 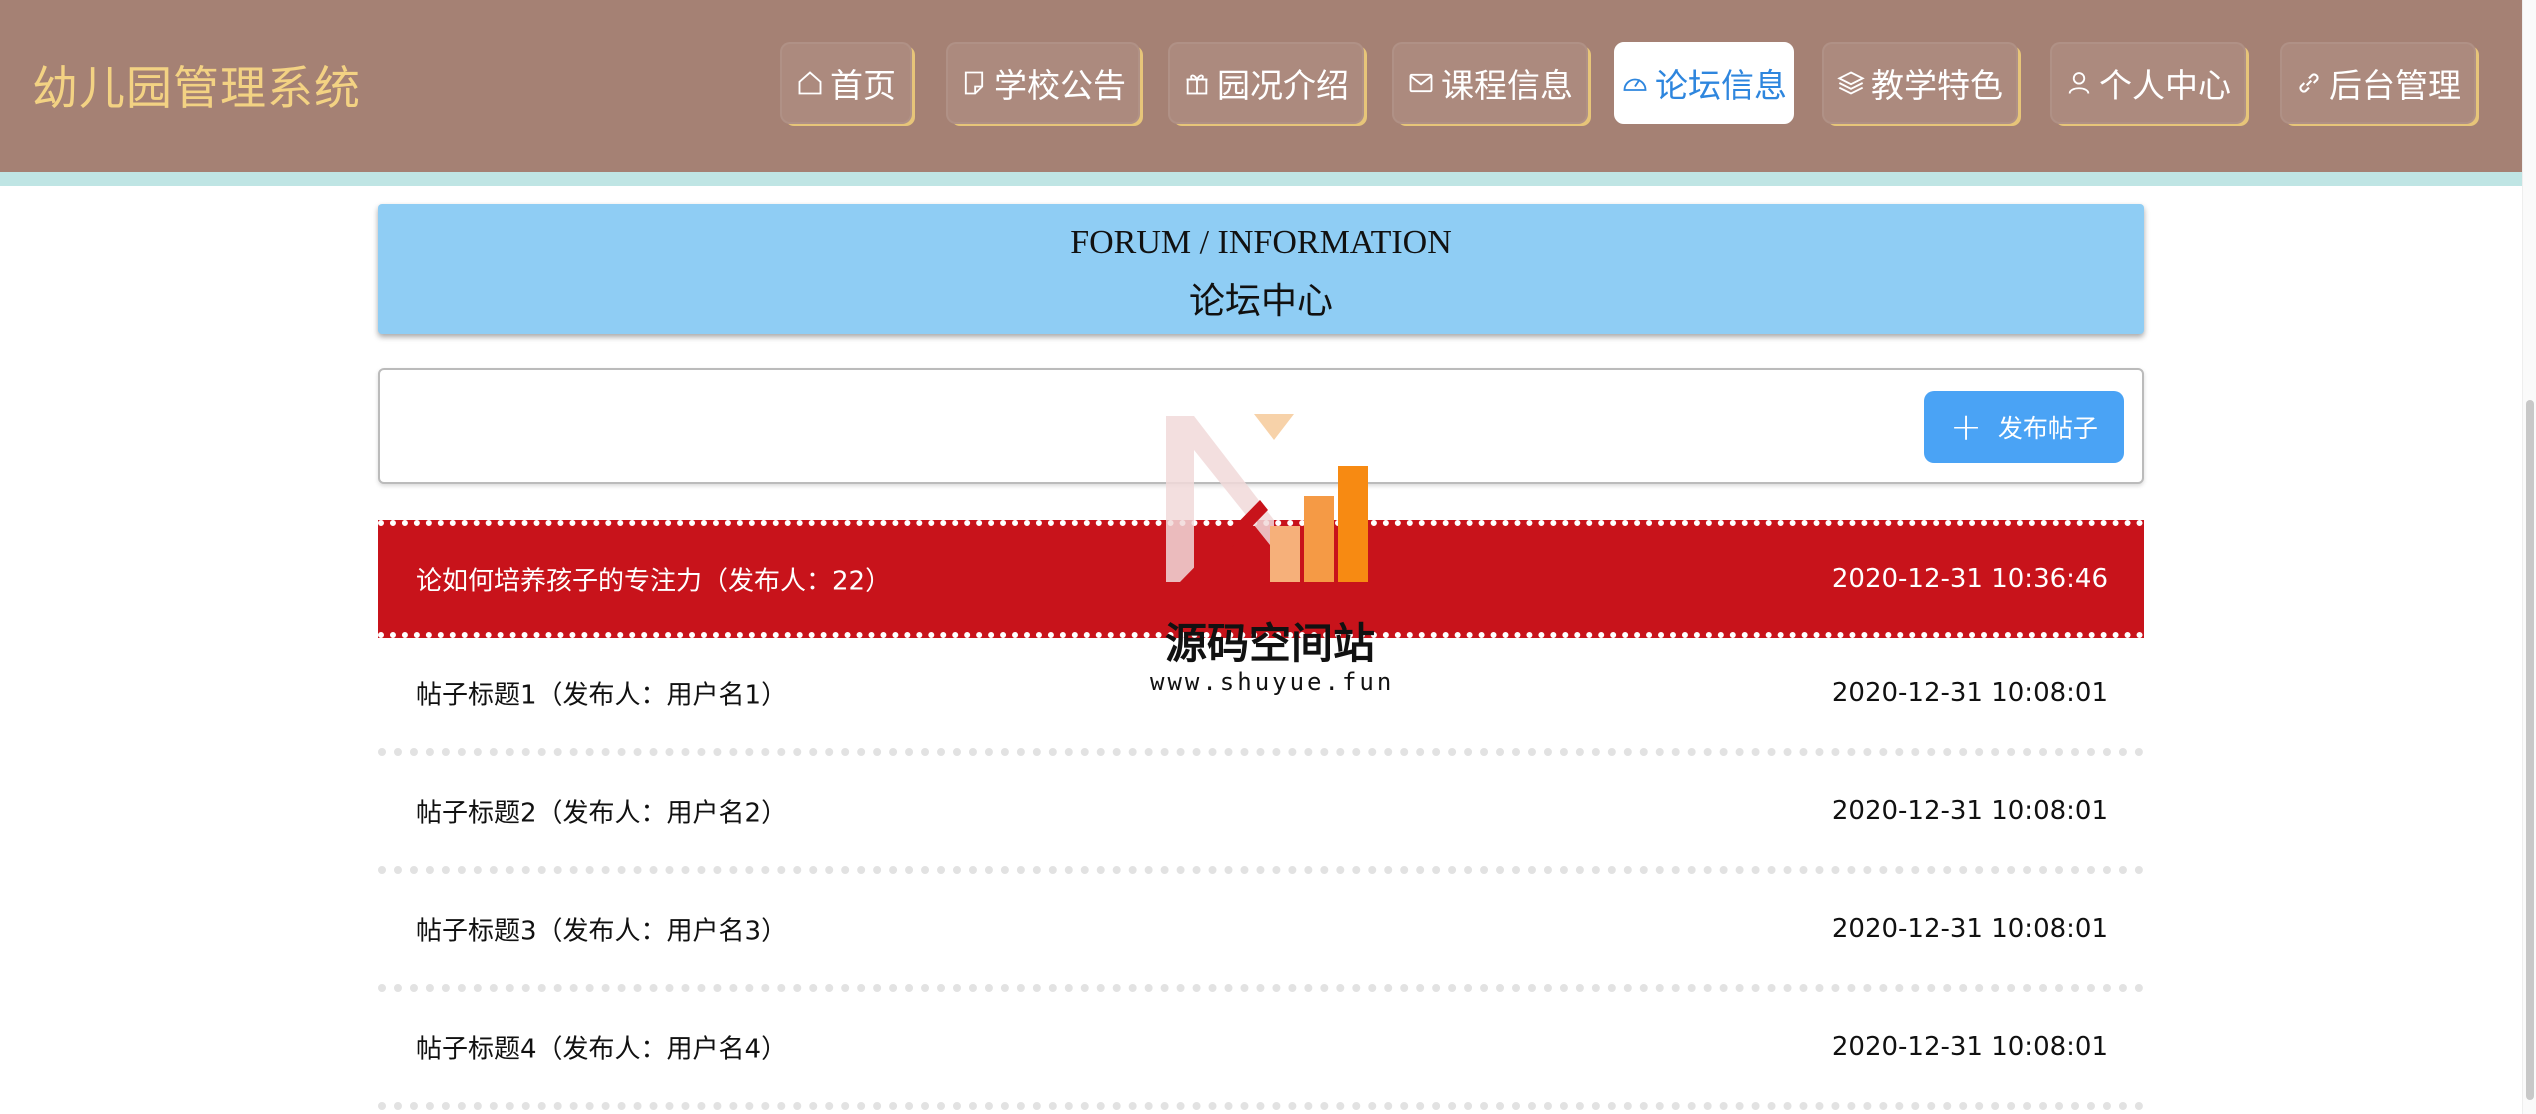 What do you see at coordinates (2165, 85) in the screenshot?
I see `nav-label: 个人中心` at bounding box center [2165, 85].